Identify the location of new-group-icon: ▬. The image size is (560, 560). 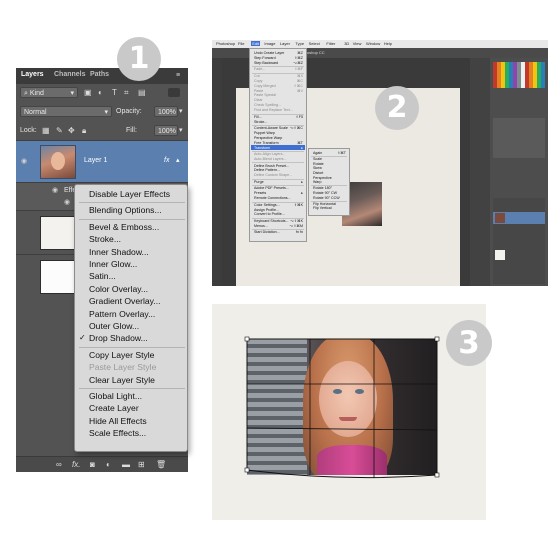
(126, 464).